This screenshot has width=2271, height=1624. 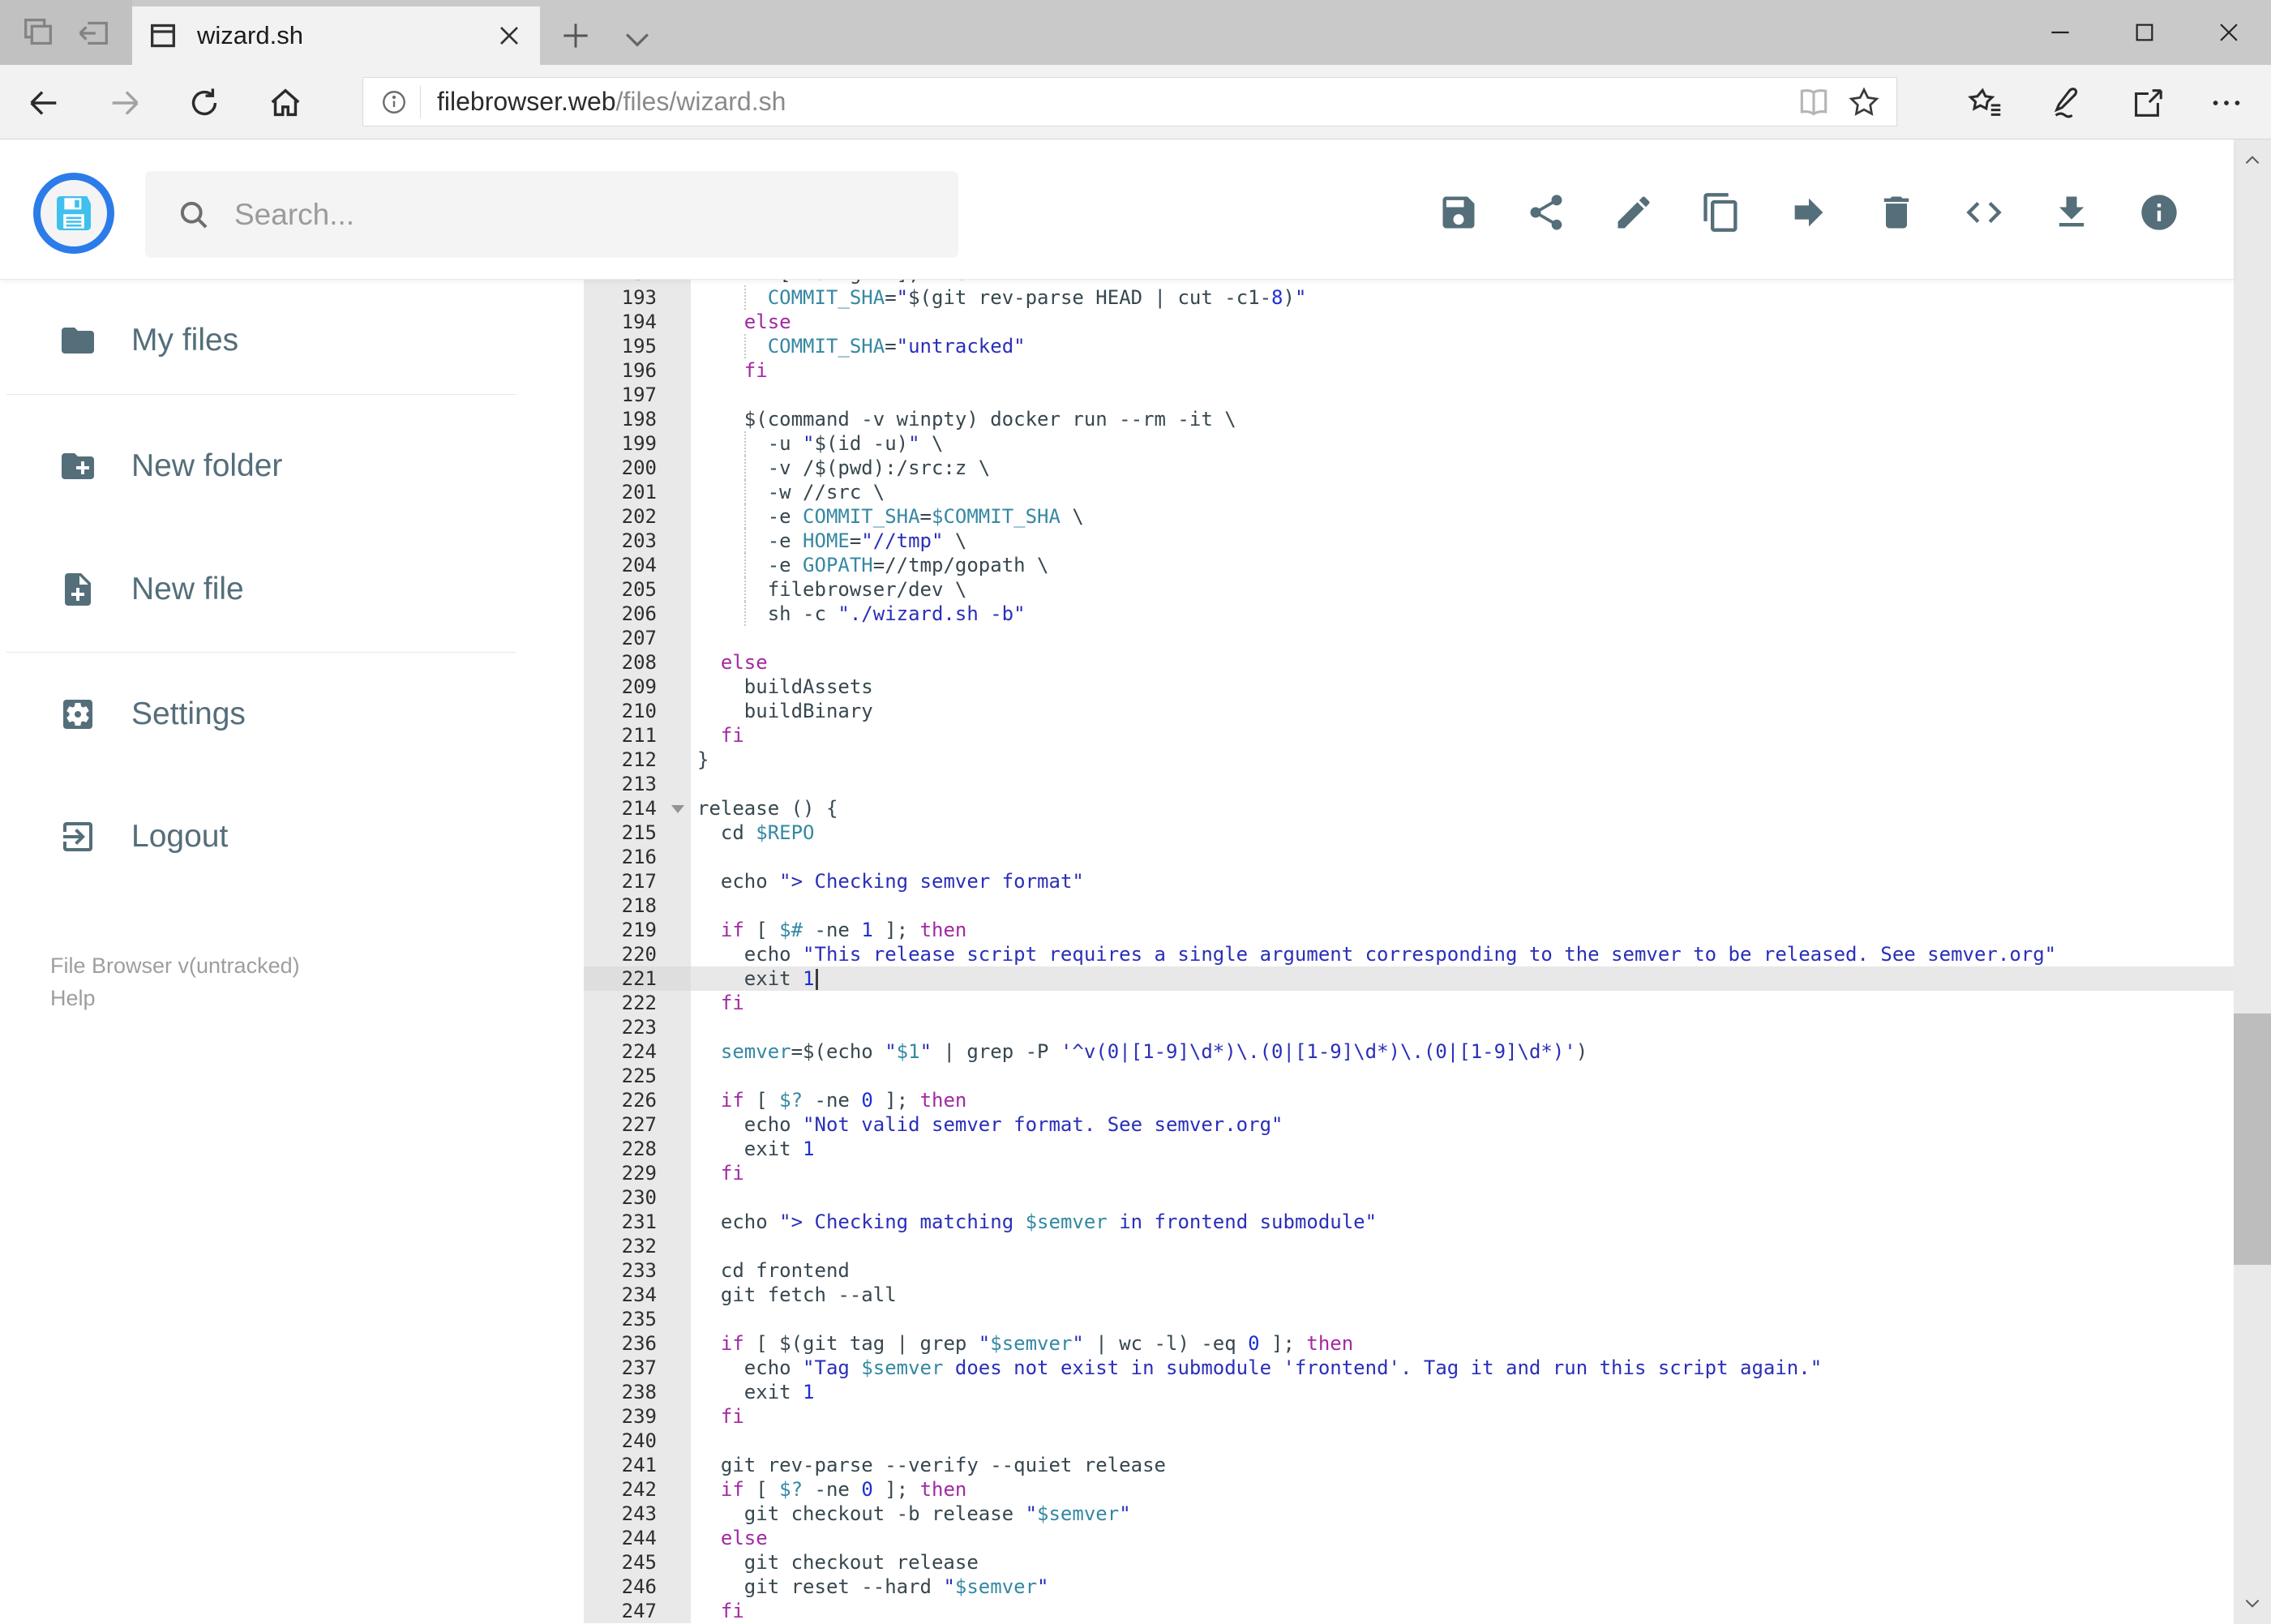 I want to click on search-input, so click(x=596, y=214).